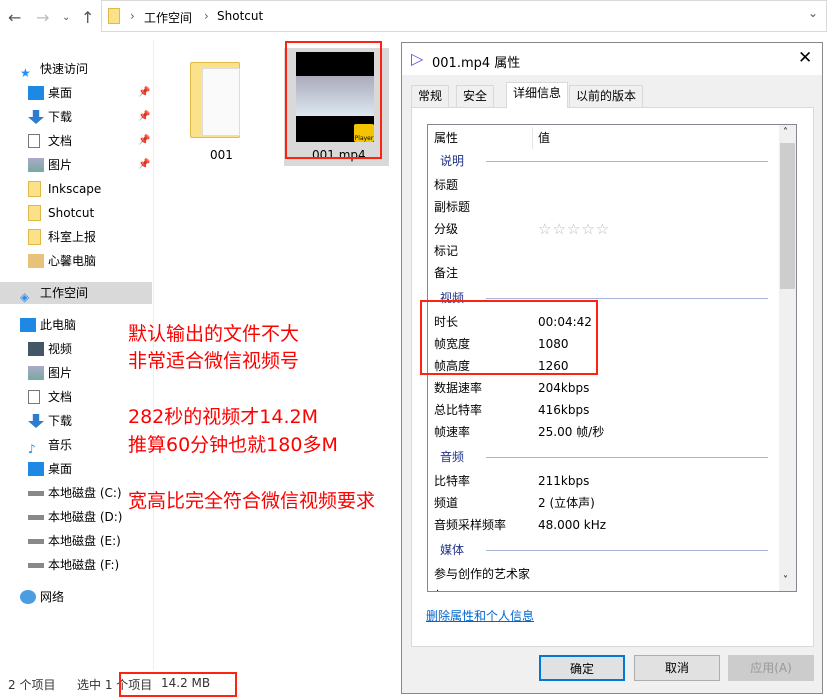 This screenshot has width=827, height=700. I want to click on document-icon, so click(34, 397).